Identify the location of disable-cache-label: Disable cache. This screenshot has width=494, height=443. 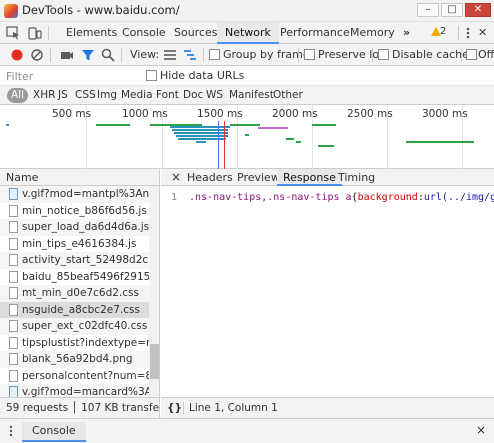
(430, 54).